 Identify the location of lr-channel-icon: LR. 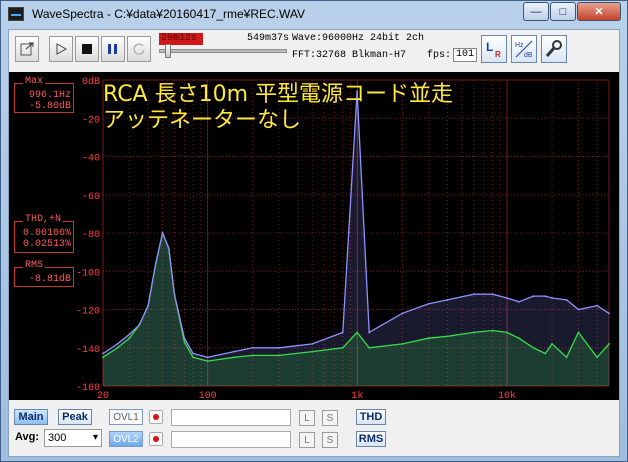
(493, 49).